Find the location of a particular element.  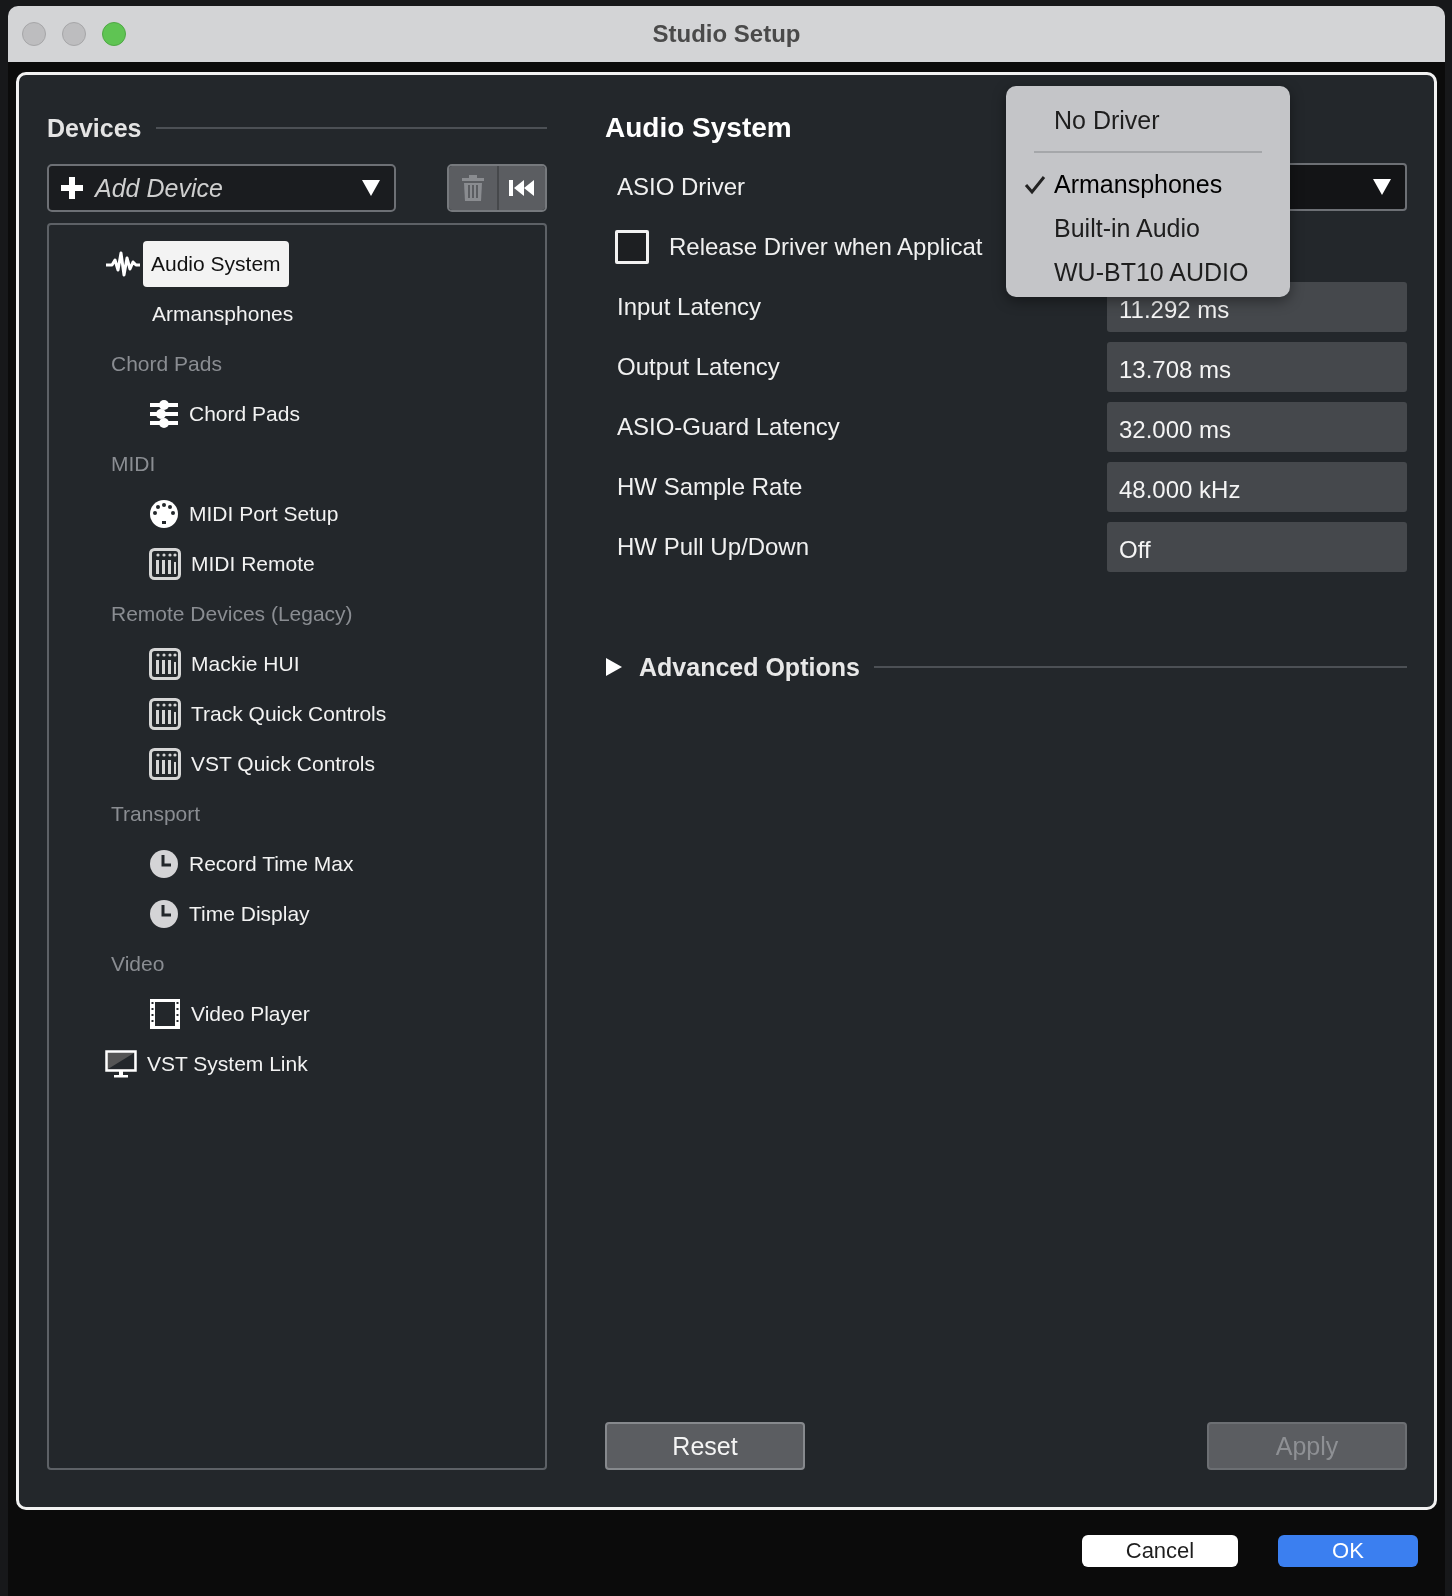

reset-device-button is located at coordinates (521, 188).